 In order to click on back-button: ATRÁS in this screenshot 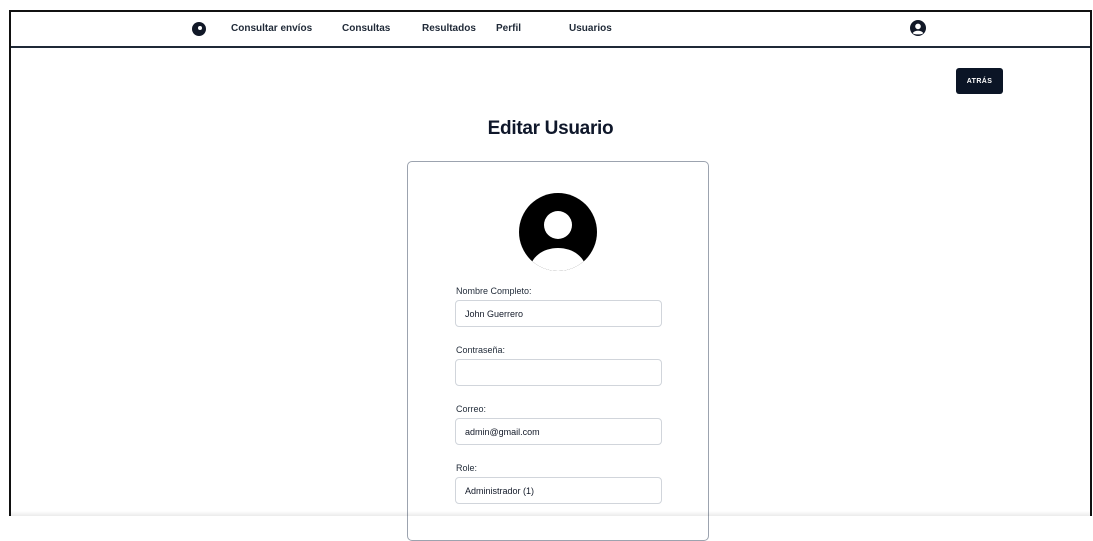, I will do `click(979, 81)`.